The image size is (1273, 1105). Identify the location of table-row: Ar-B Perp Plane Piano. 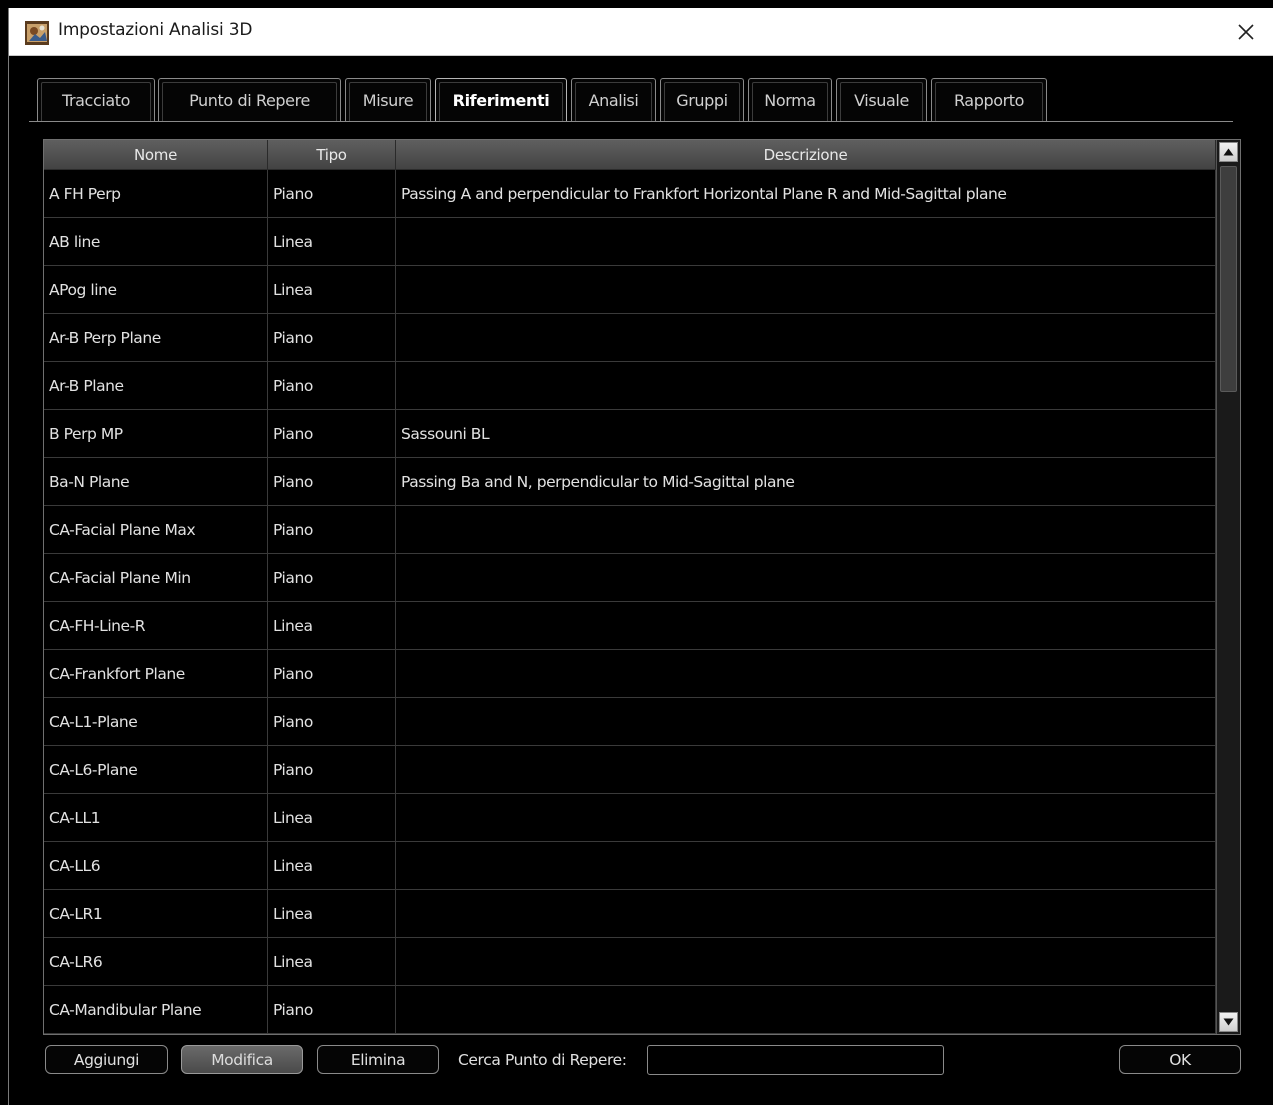
(630, 338).